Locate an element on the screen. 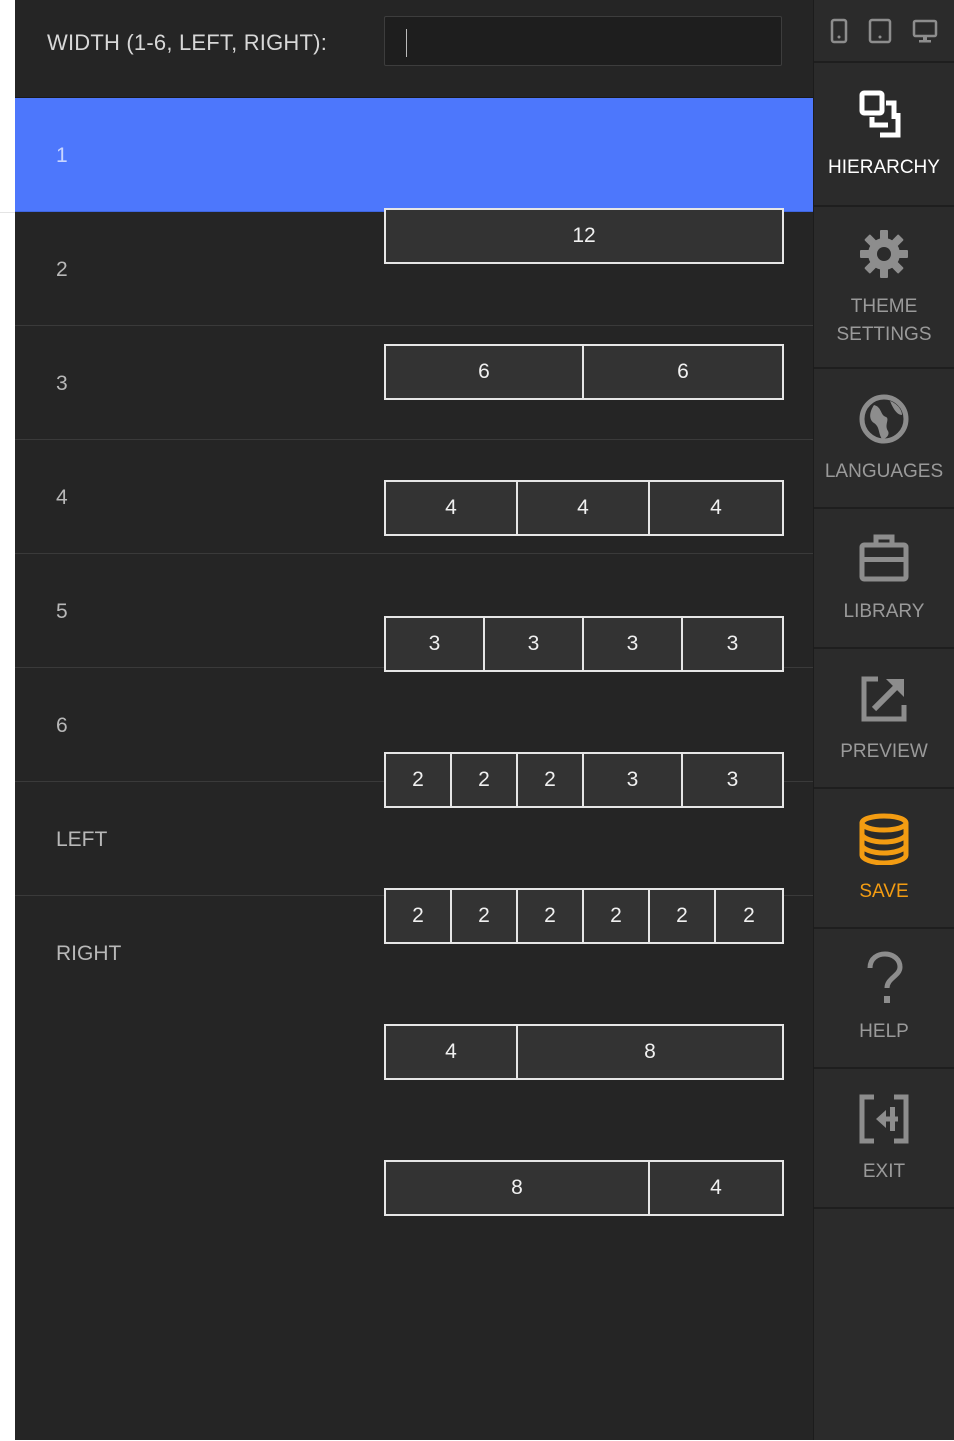  grid-option-3-3-3-3: 3 3 3 3 is located at coordinates (584, 644).